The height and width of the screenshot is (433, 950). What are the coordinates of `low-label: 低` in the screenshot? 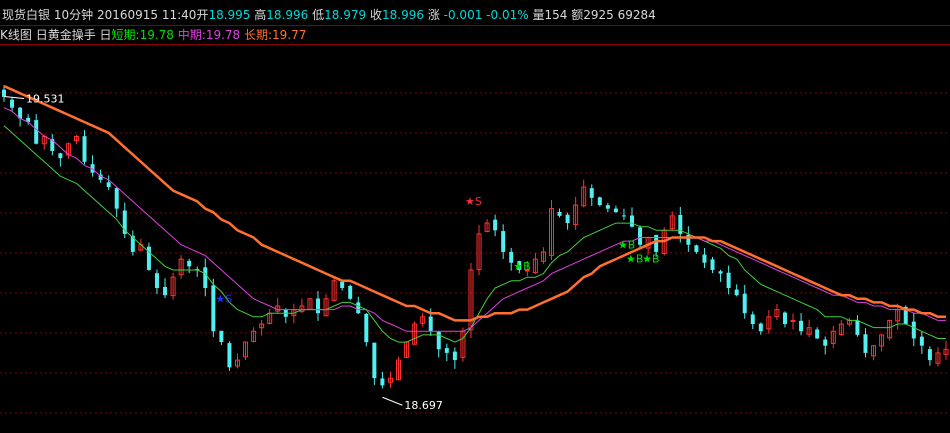 It's located at (318, 15).